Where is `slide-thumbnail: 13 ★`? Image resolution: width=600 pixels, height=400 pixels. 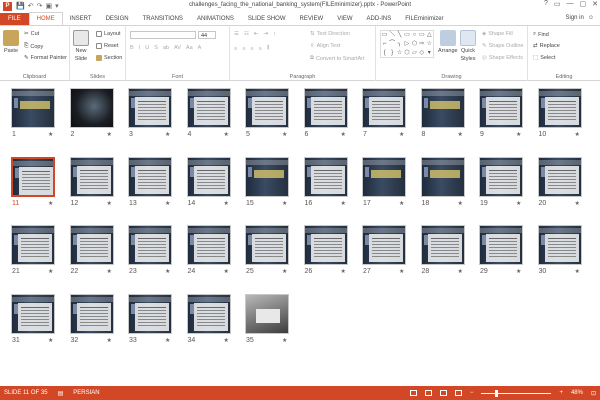
slide-thumbnail: 13 ★ is located at coordinates (159, 184).